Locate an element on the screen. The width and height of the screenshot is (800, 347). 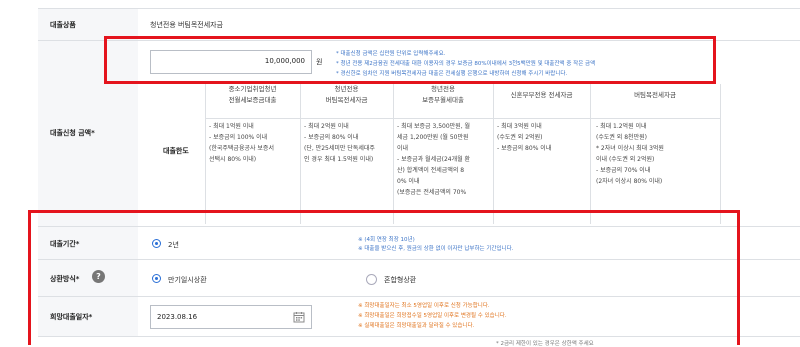
table-header-4-line-1: 신혼부부전용 전세자금 is located at coordinates (541, 95).